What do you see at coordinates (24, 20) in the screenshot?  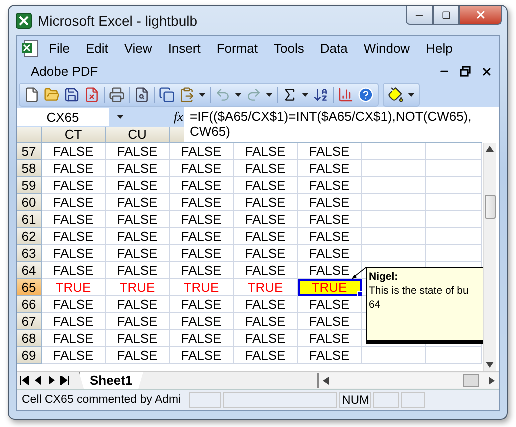 I see `excel-logo-icon` at bounding box center [24, 20].